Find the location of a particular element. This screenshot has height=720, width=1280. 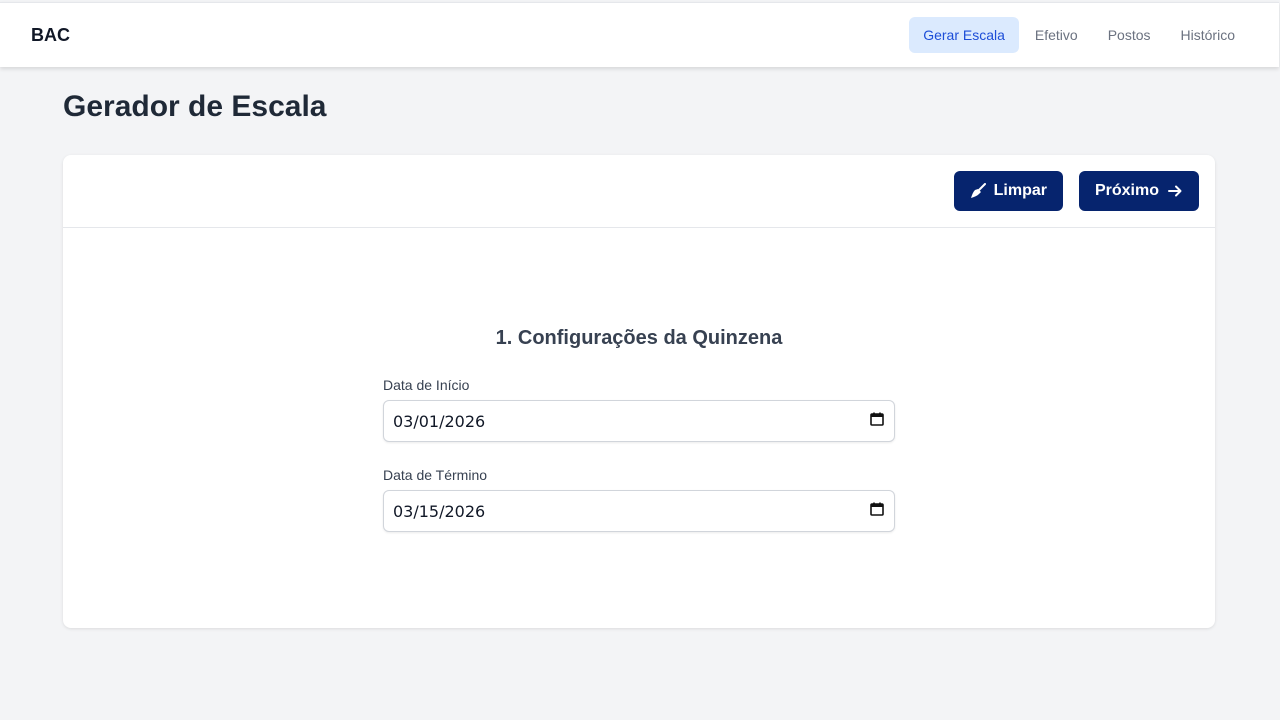

arrow-right-icon is located at coordinates (1175, 191).